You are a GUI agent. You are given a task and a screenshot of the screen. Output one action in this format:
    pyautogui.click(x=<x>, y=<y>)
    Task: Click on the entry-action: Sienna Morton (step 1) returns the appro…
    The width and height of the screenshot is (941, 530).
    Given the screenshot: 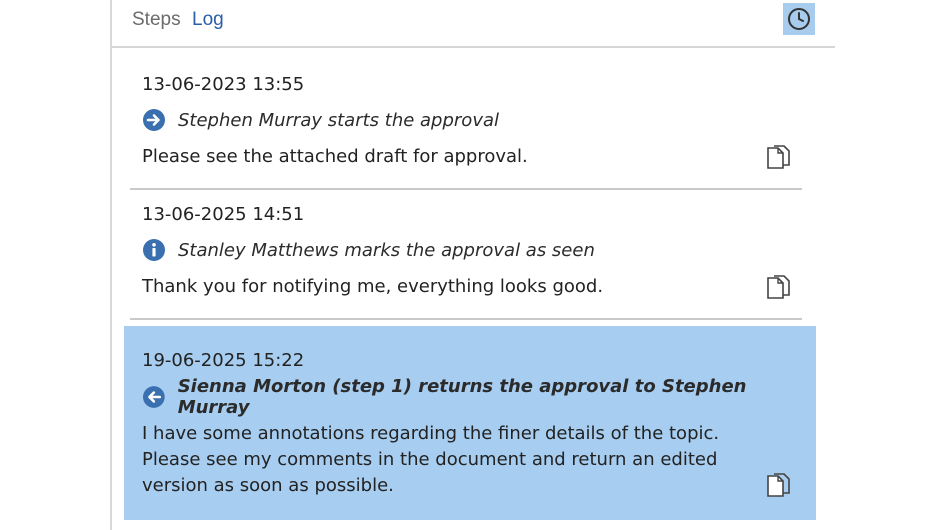 What is the action you would take?
    pyautogui.click(x=479, y=397)
    